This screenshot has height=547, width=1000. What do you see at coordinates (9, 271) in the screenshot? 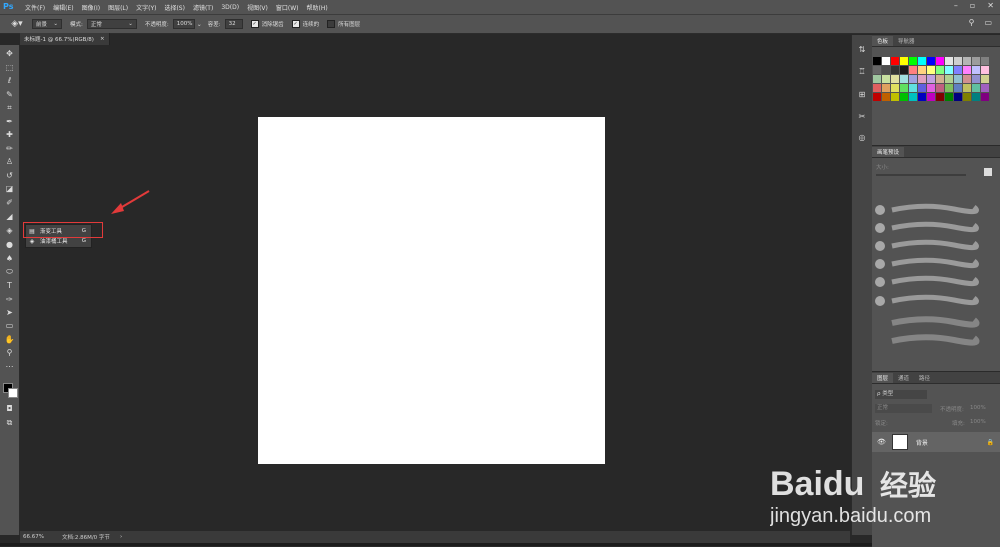
I see `pen-tool-icon: ⬭` at bounding box center [9, 271].